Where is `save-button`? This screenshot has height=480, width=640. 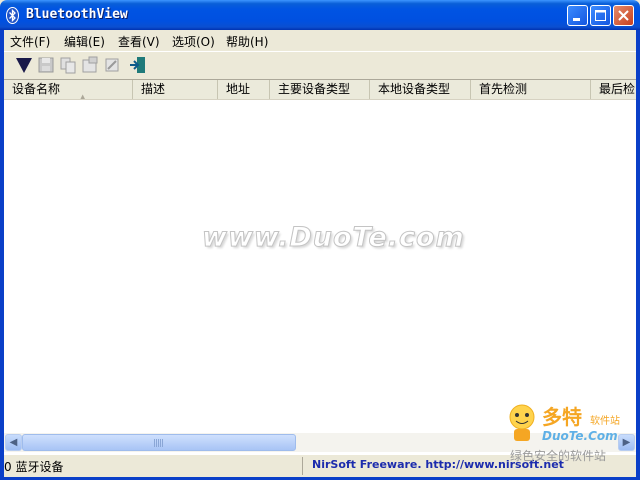
save-button is located at coordinates (46, 65).